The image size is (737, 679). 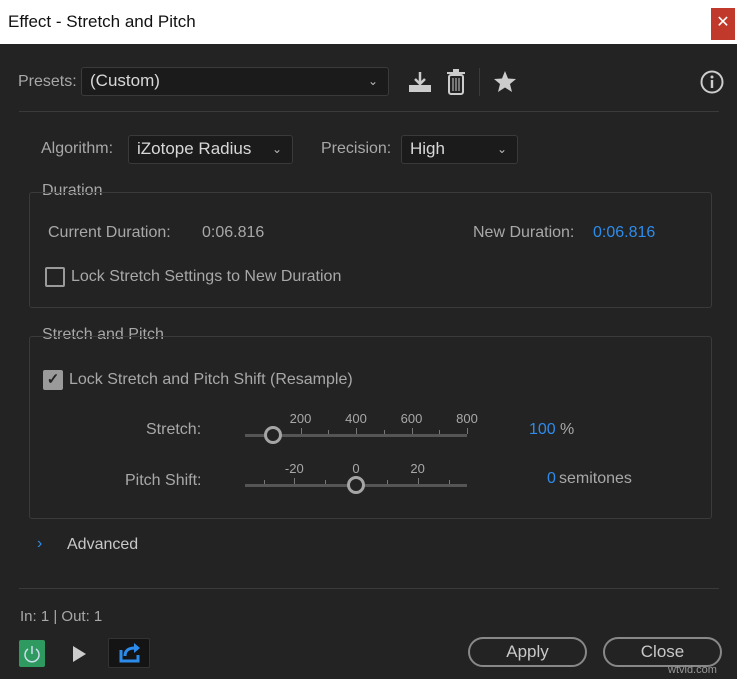 What do you see at coordinates (125, 80) in the screenshot?
I see `presets-value: (Custom)` at bounding box center [125, 80].